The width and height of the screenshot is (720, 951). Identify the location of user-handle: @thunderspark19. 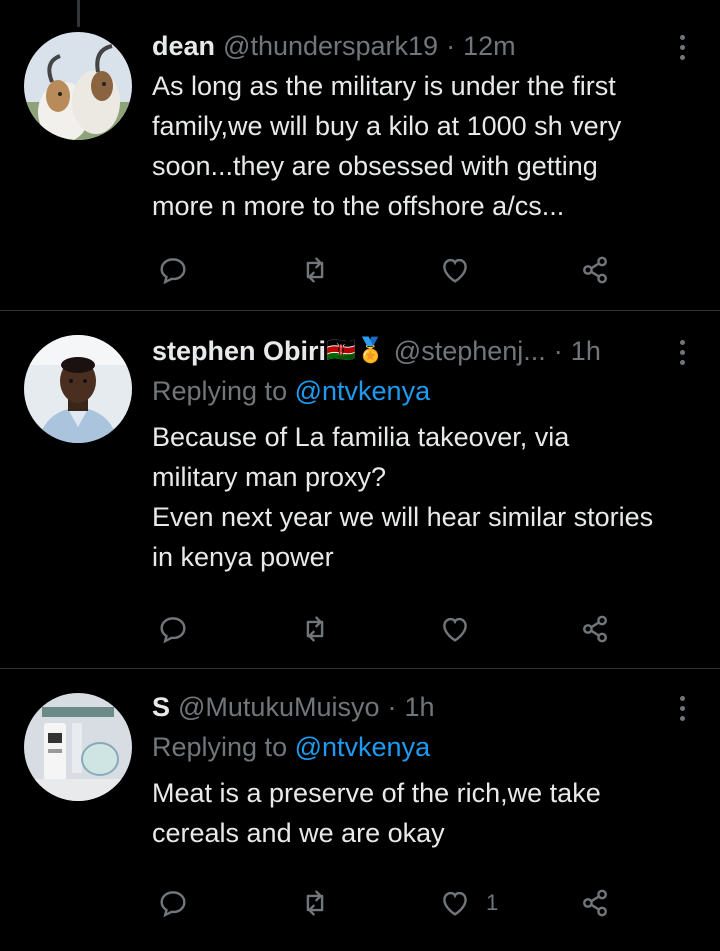
(330, 46).